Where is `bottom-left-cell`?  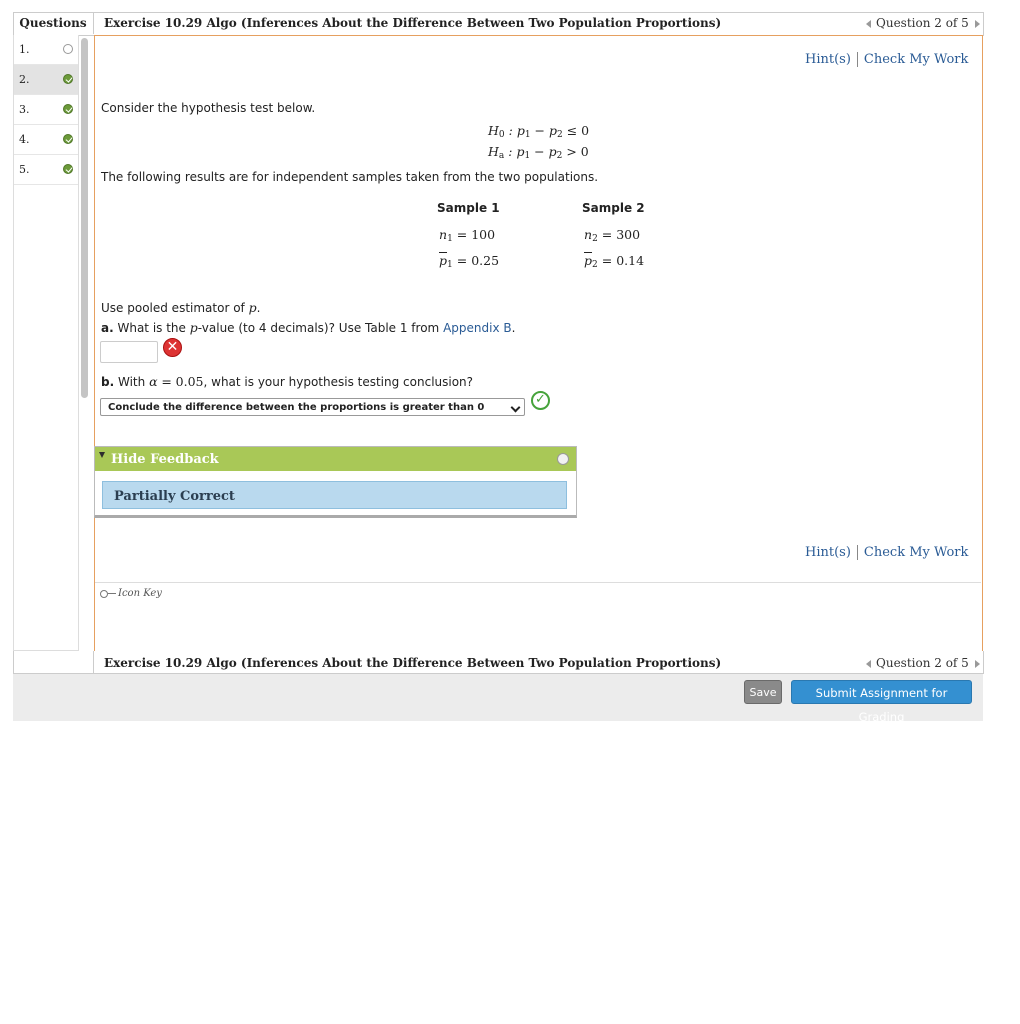 bottom-left-cell is located at coordinates (53, 662).